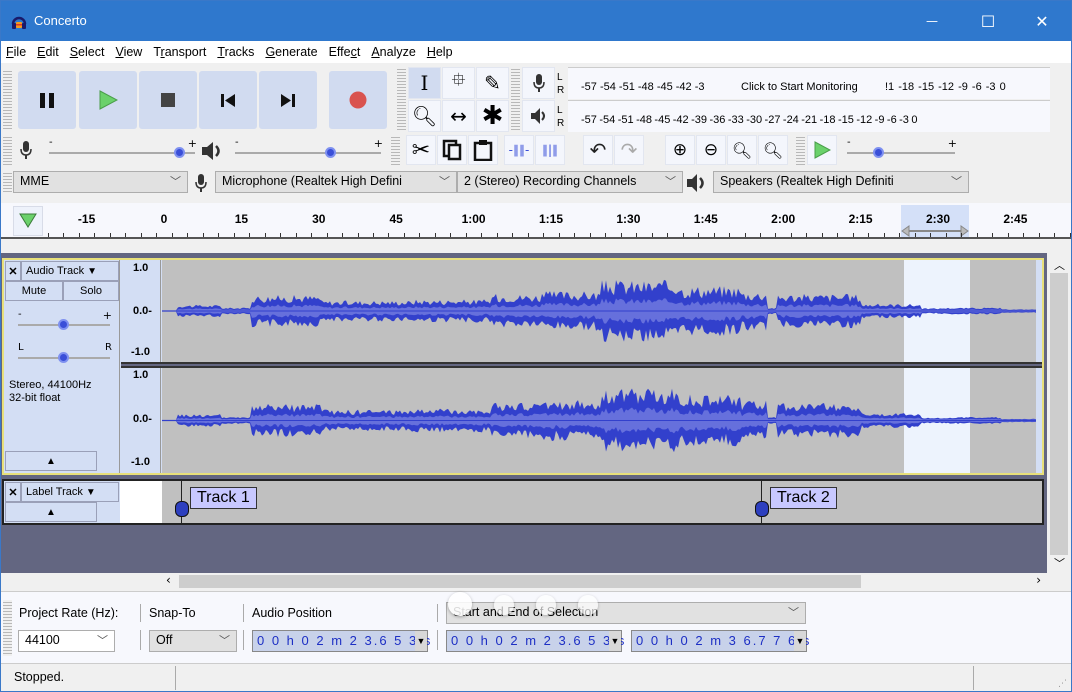 This screenshot has width=1072, height=692. Describe the element at coordinates (393, 52) in the screenshot. I see `menu-analyze: Analyze` at that location.